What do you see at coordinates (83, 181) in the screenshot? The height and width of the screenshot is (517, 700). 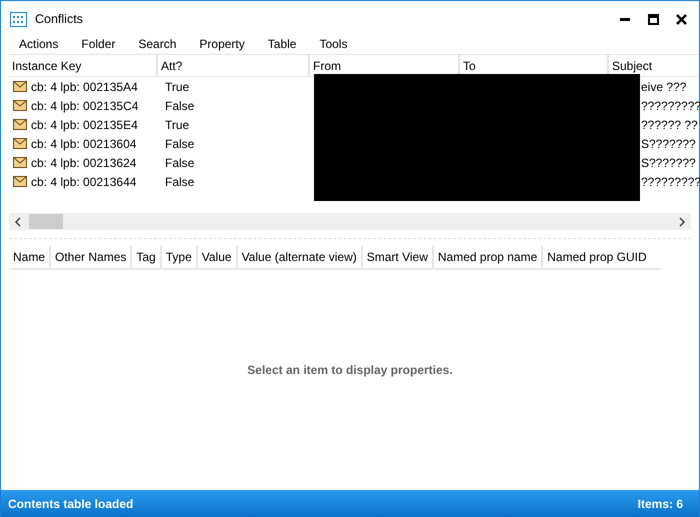 I see `table-cell: cb: 4 lpb: 00213644` at bounding box center [83, 181].